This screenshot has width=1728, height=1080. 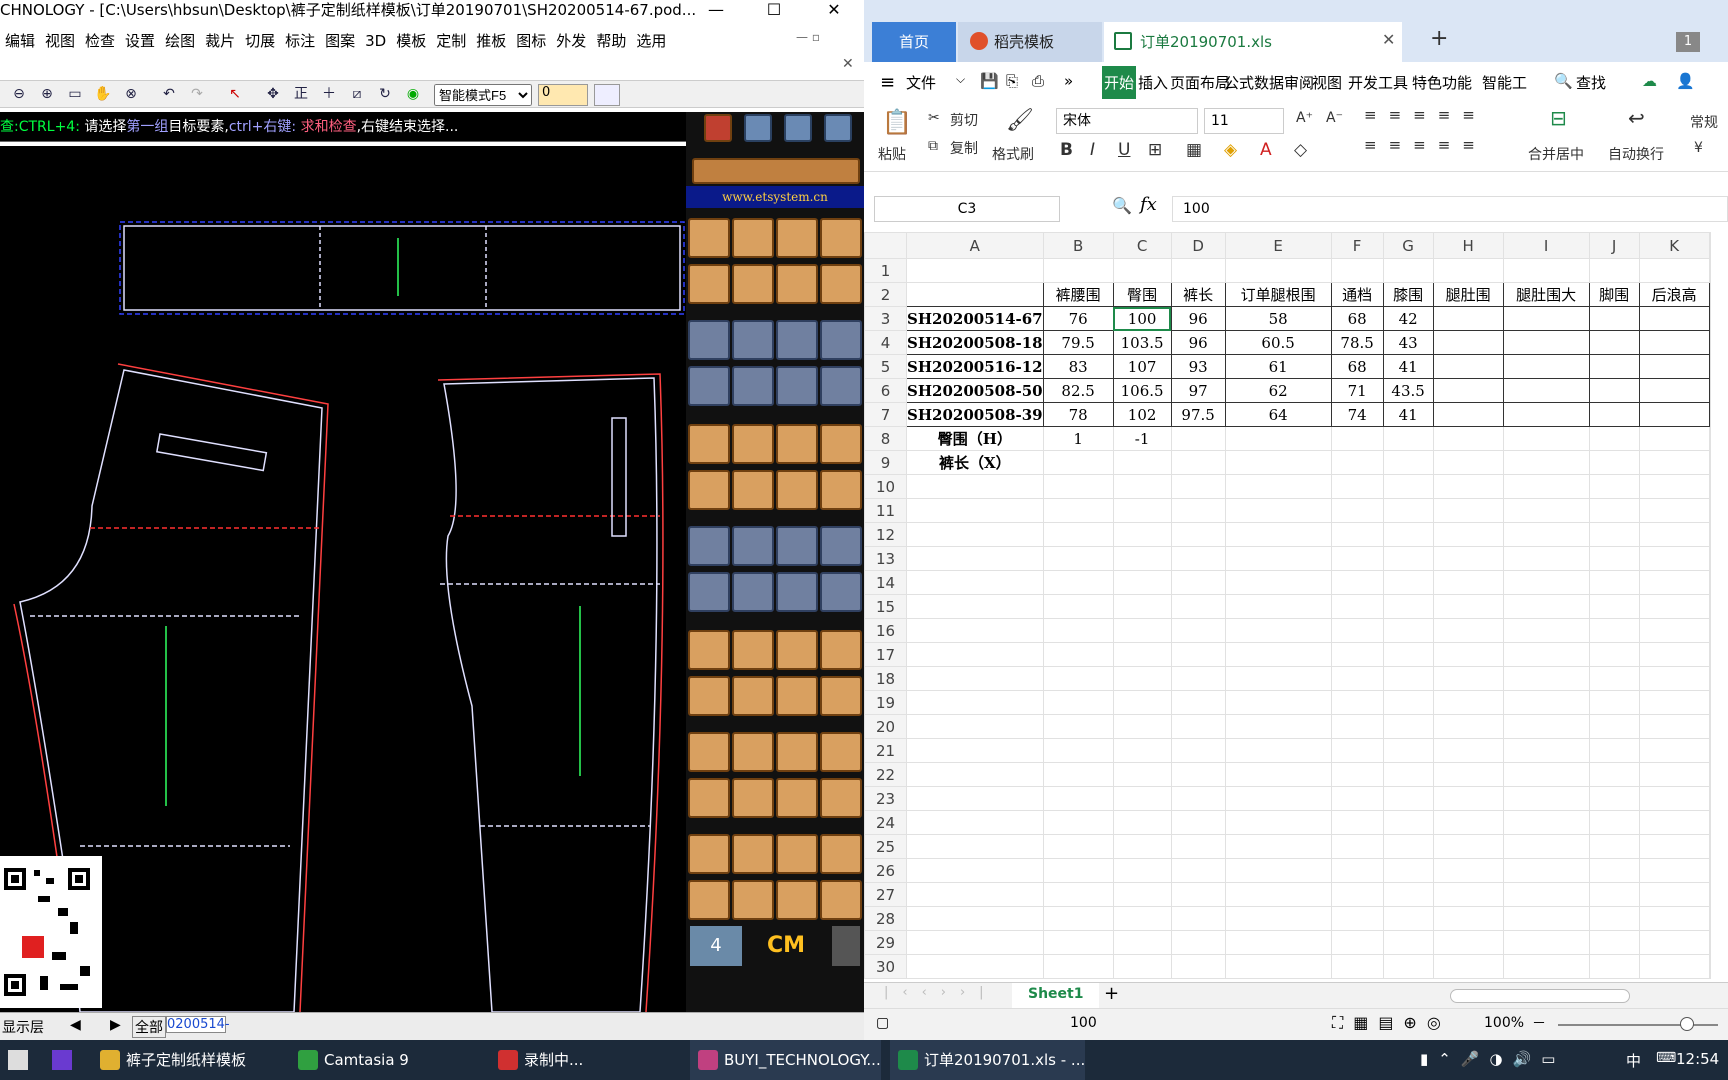 I want to click on column-header: B, so click(x=1078, y=245).